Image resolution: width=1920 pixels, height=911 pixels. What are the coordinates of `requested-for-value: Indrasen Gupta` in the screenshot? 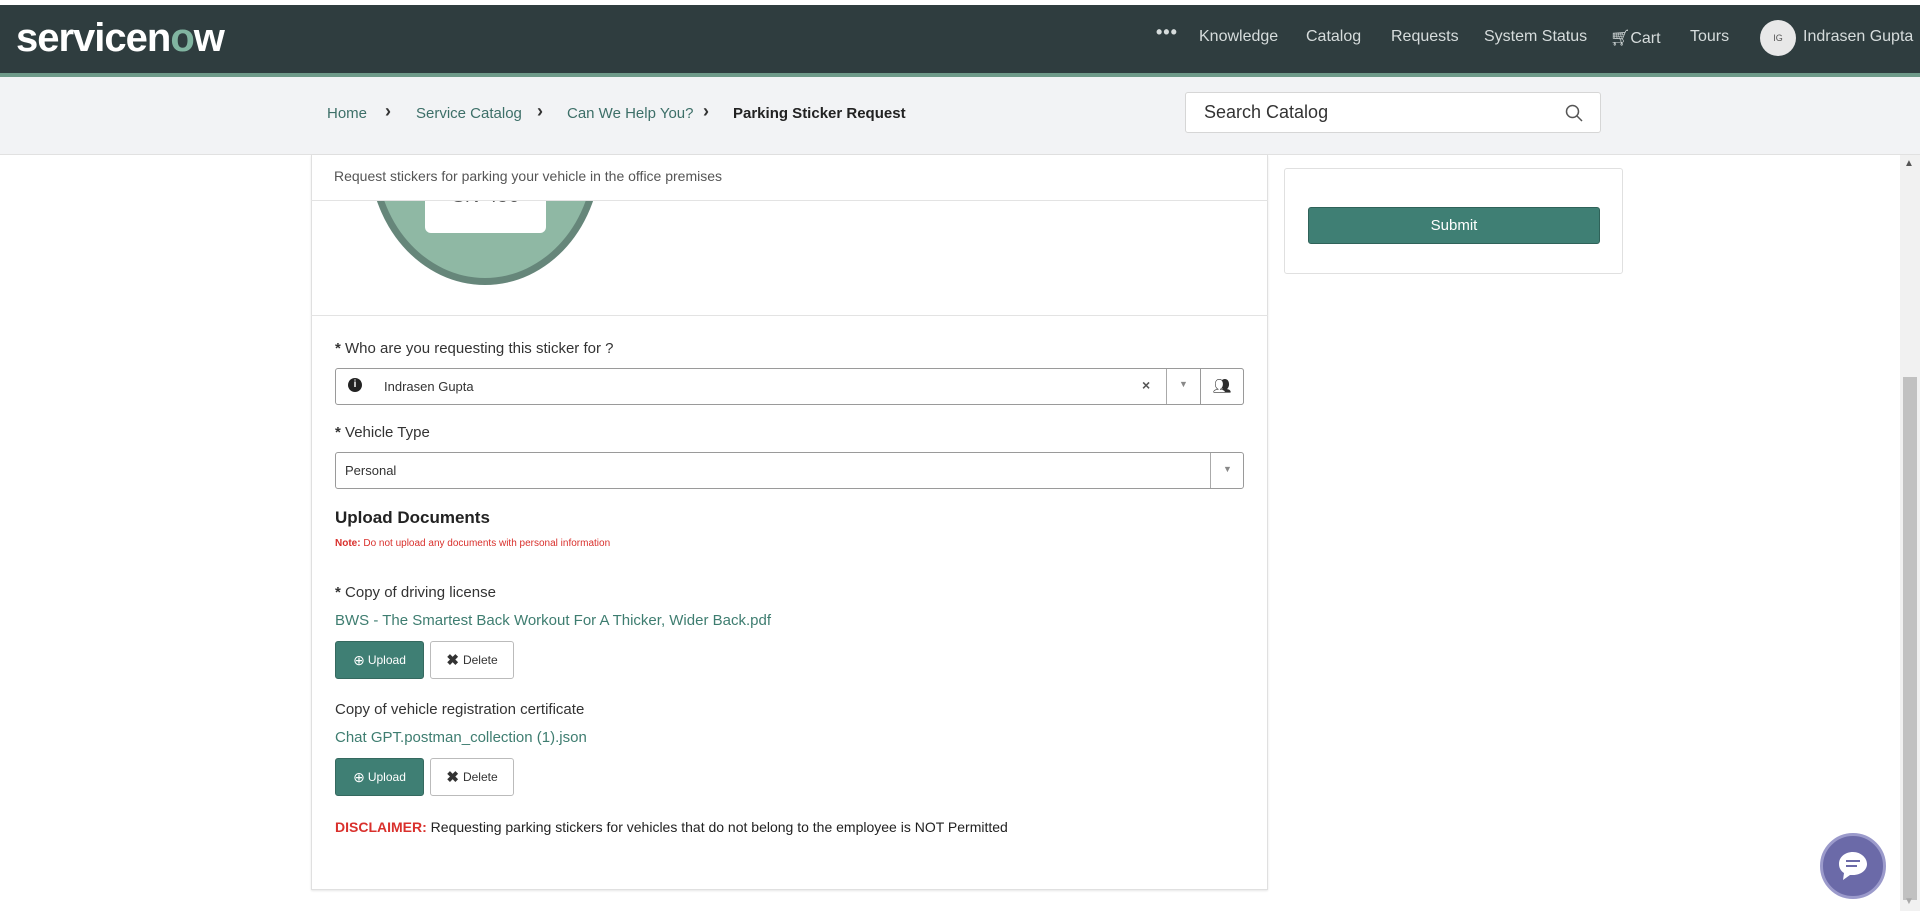 It's located at (429, 386).